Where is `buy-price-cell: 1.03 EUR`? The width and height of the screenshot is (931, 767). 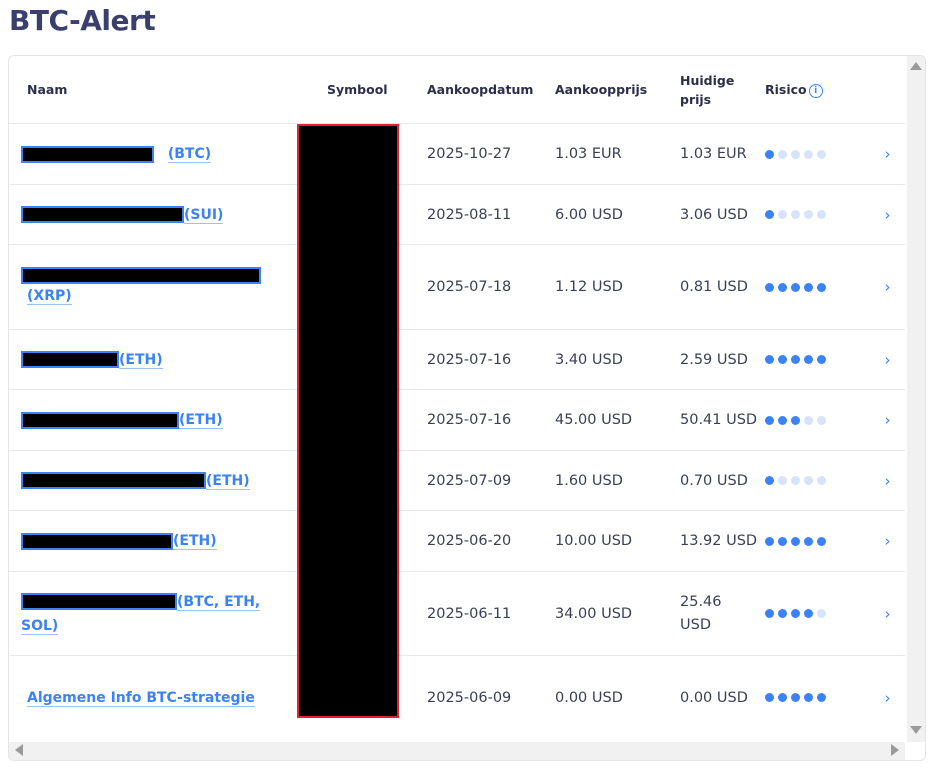 buy-price-cell: 1.03 EUR is located at coordinates (609, 154).